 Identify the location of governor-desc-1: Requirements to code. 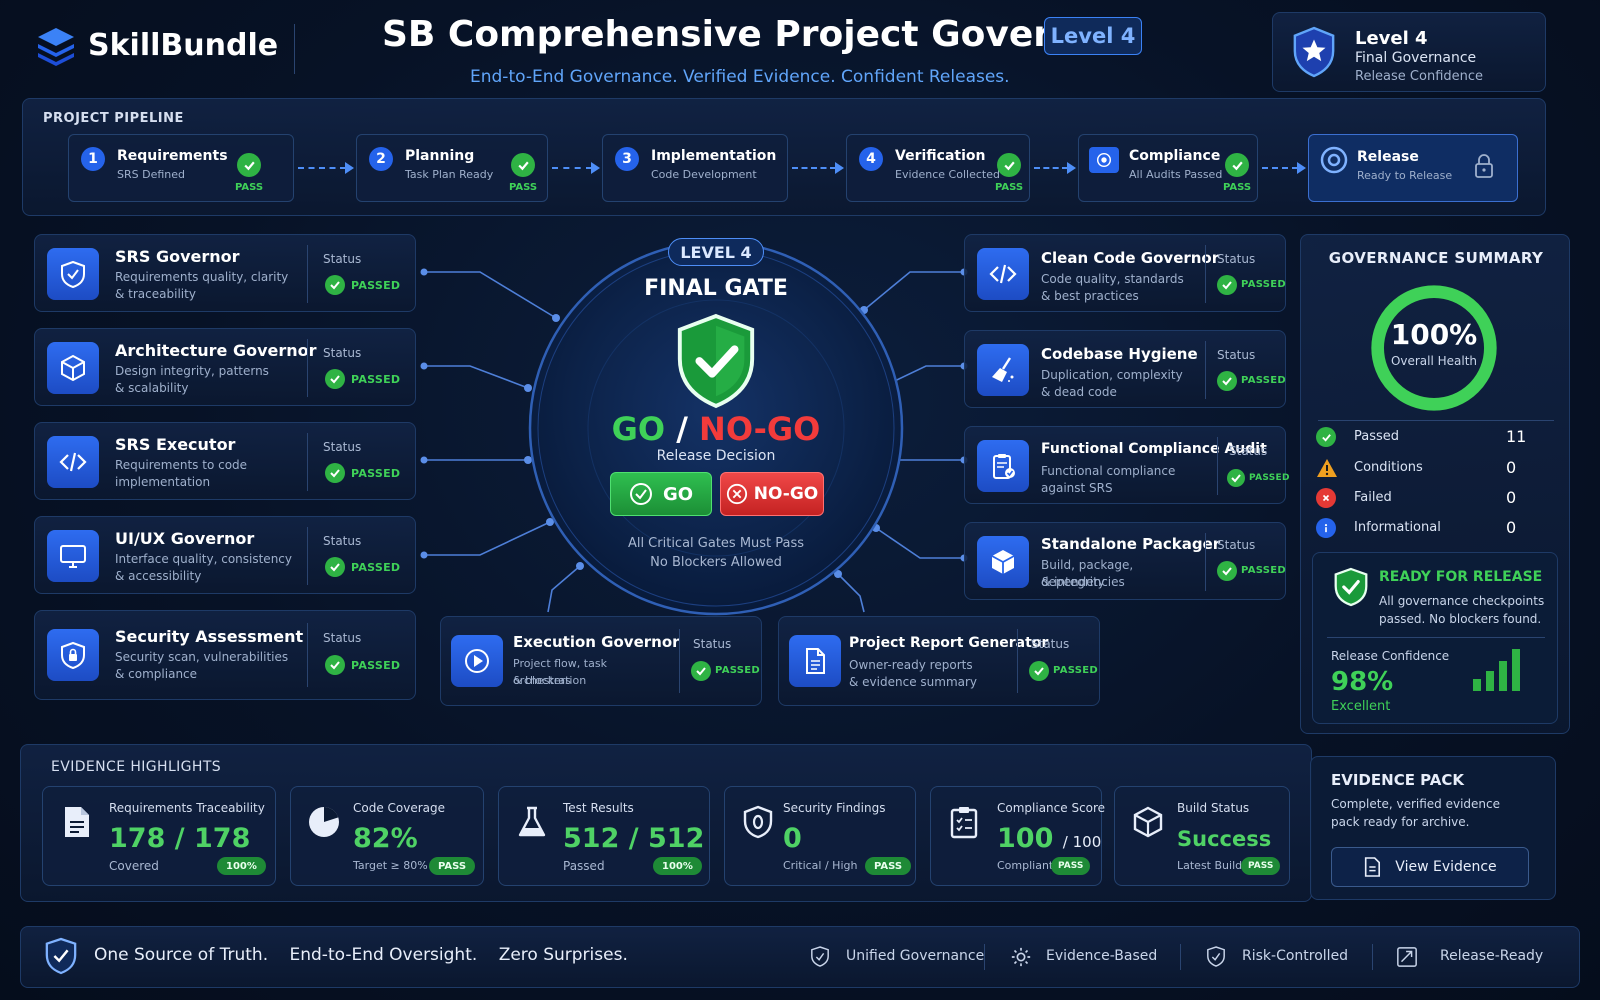
(181, 465).